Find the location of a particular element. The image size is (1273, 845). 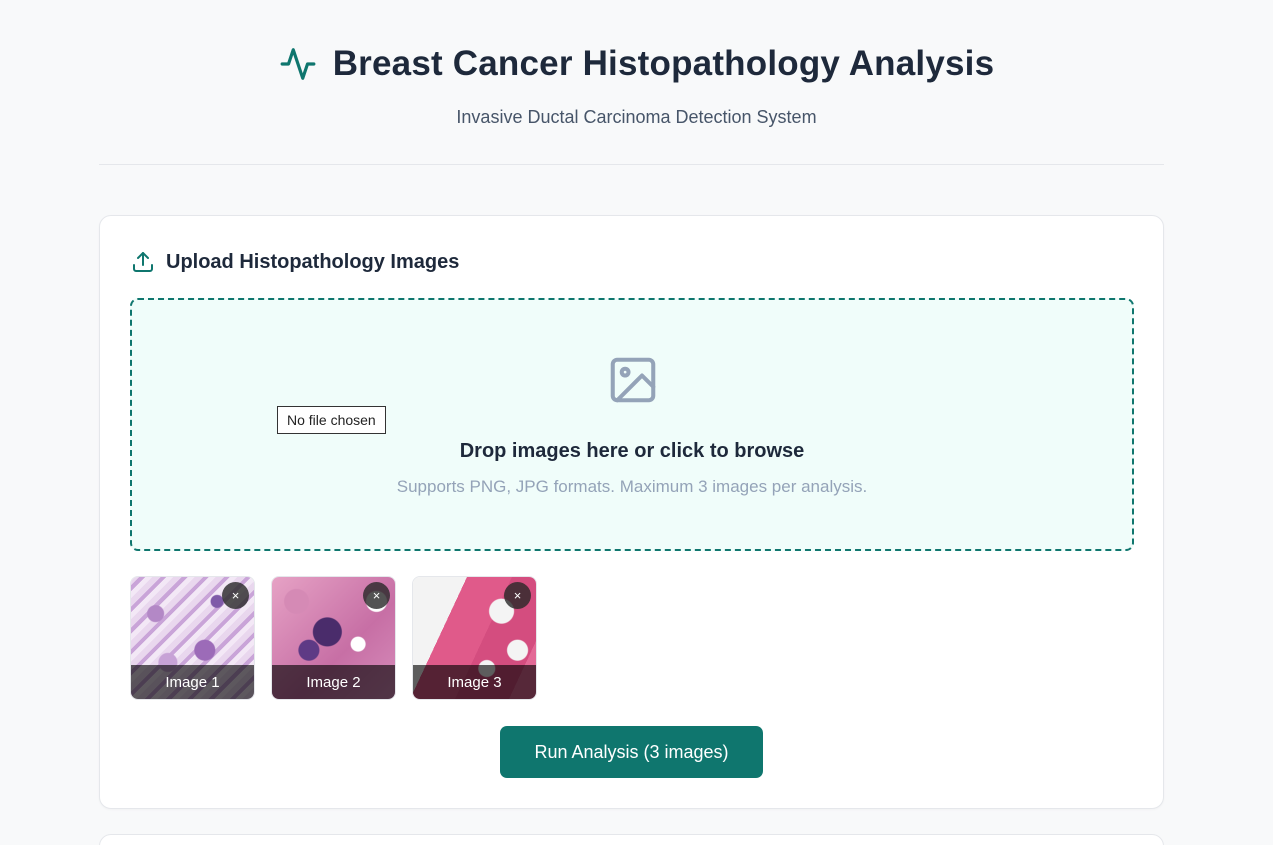

image-thumbnail: × Image 1 is located at coordinates (192, 638).